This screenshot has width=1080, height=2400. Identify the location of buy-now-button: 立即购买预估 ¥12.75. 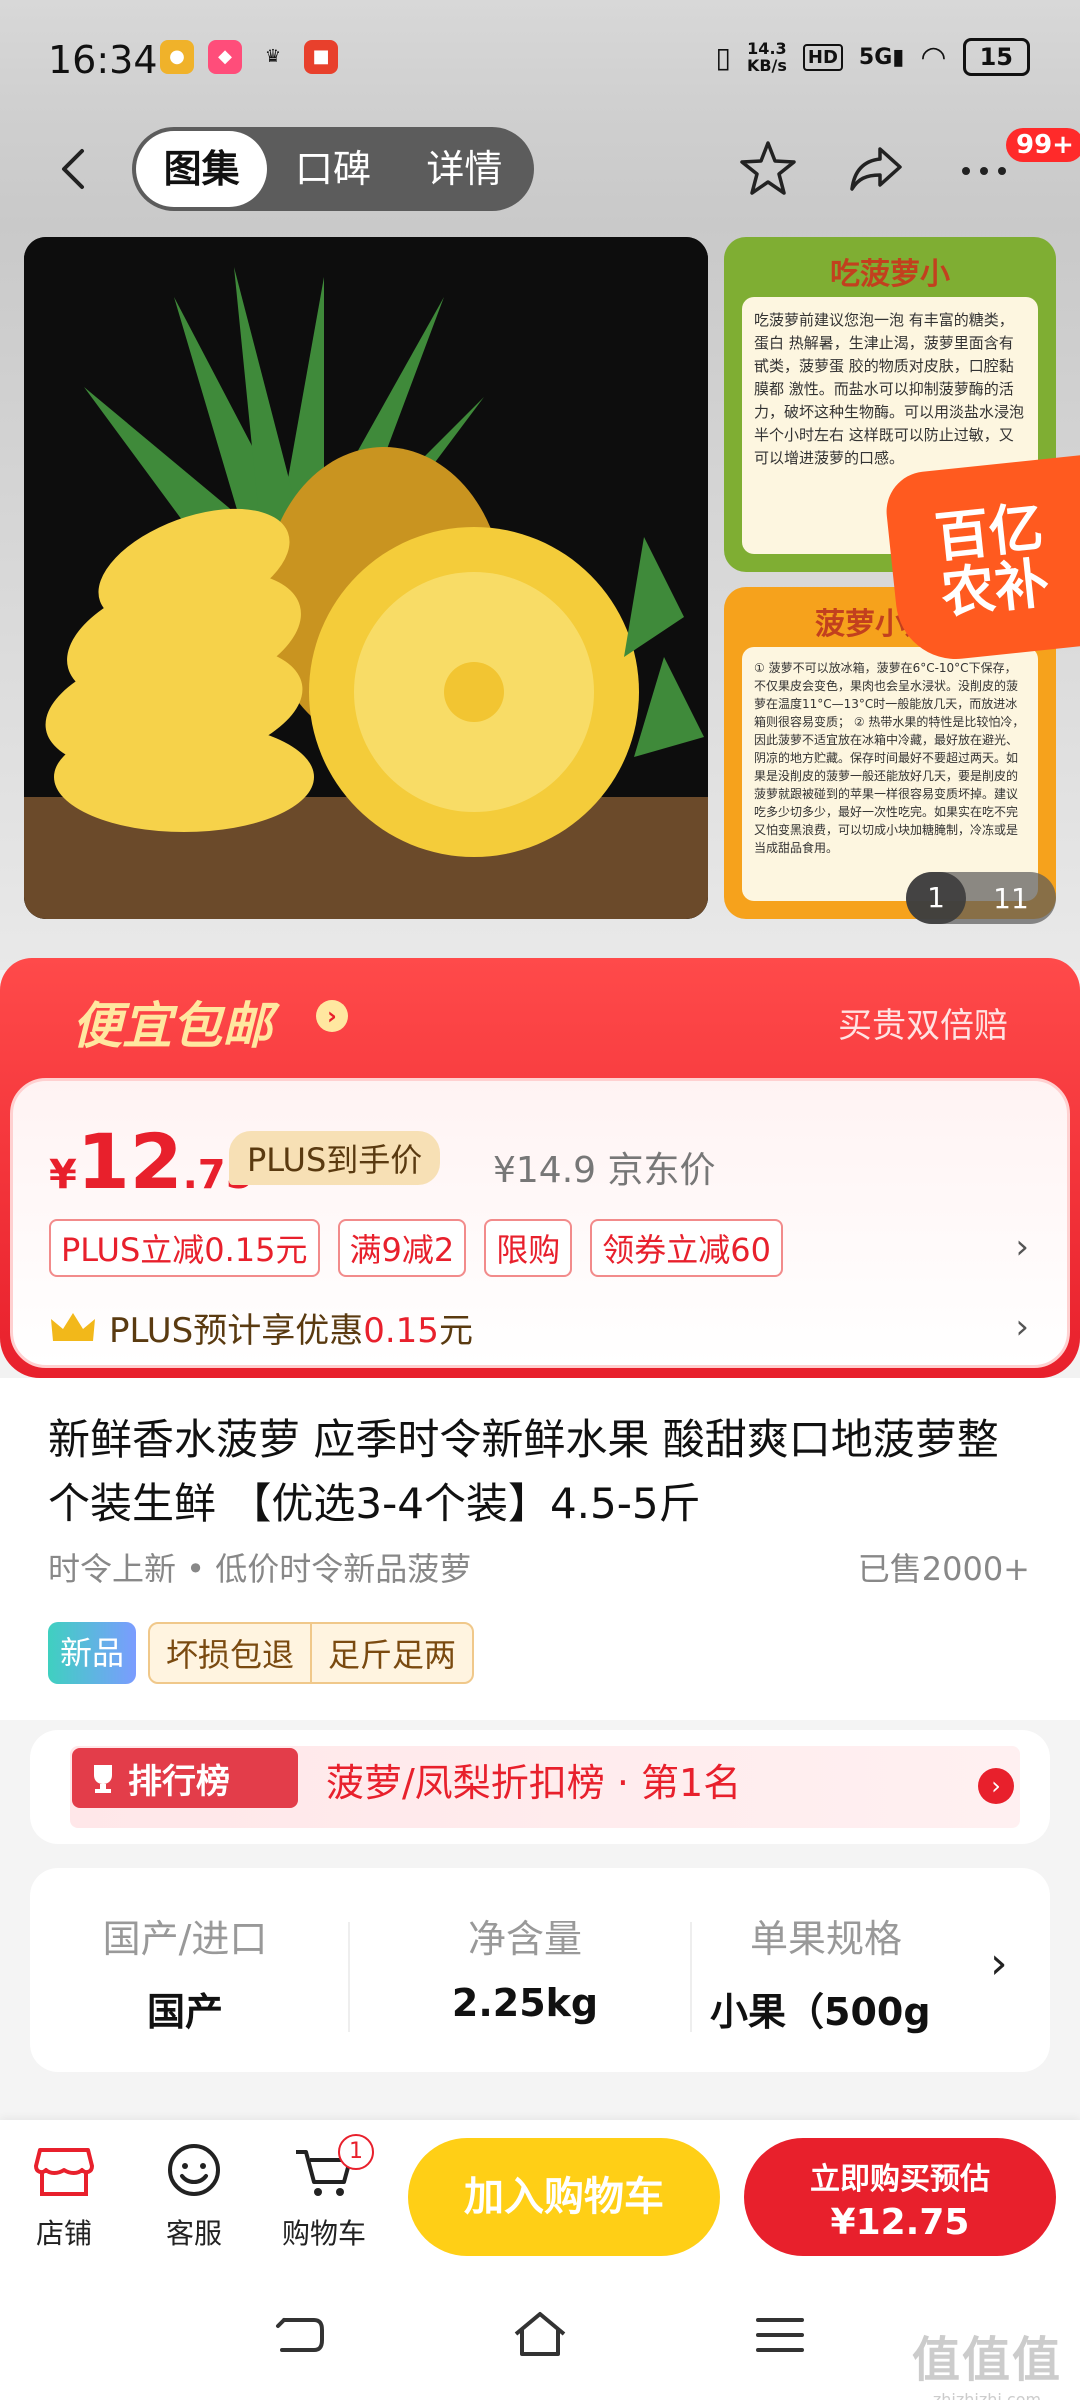
(900, 2197).